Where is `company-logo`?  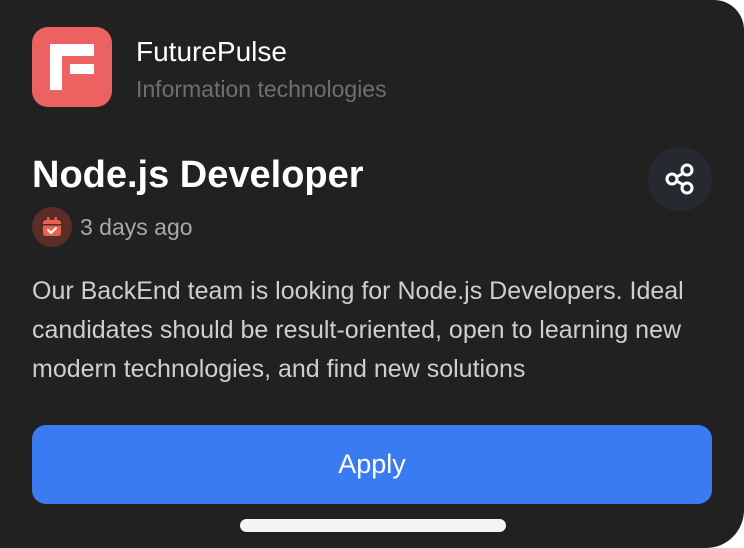
company-logo is located at coordinates (72, 67).